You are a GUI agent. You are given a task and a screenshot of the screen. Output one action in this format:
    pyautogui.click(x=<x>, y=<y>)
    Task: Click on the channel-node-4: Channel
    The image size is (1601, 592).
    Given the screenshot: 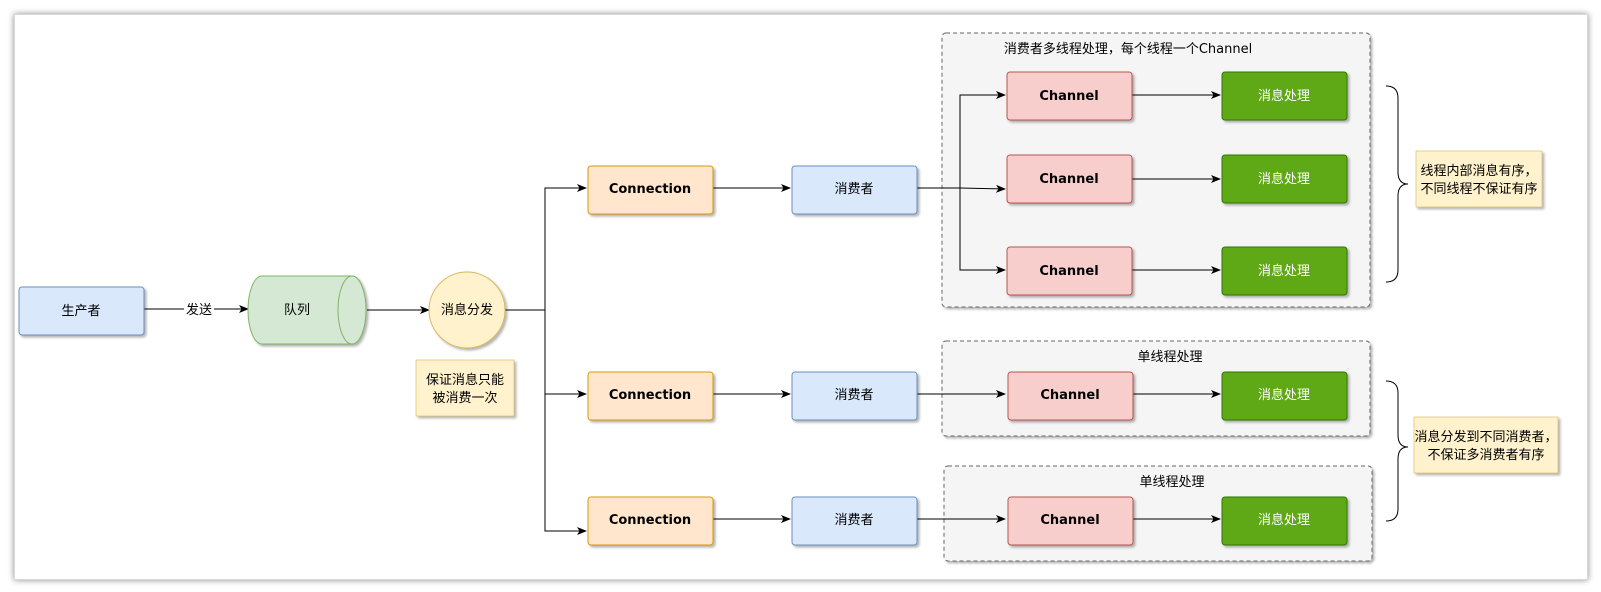 What is the action you would take?
    pyautogui.click(x=1070, y=396)
    